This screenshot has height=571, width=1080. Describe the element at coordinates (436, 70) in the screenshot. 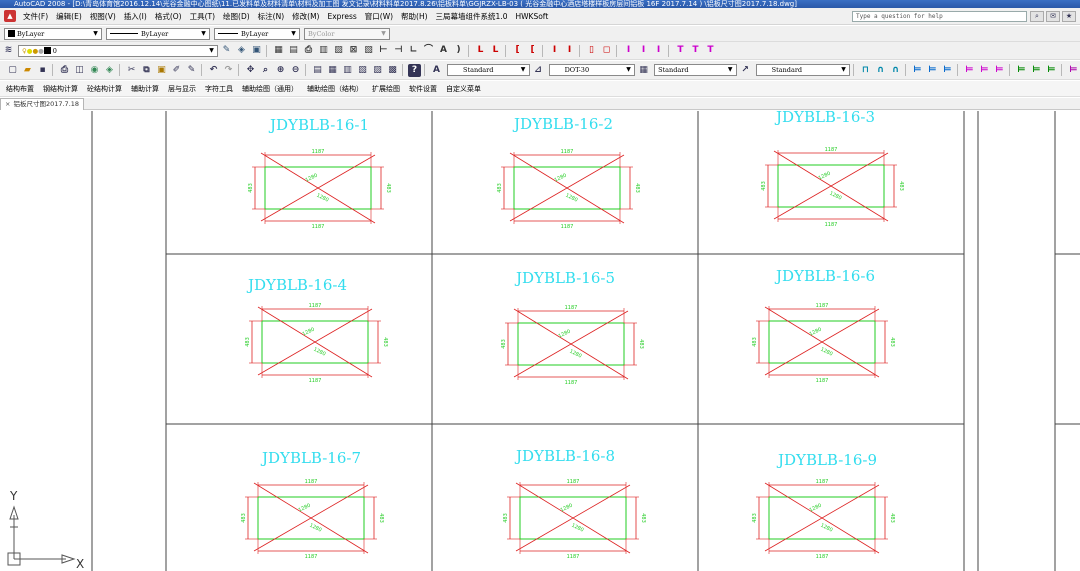

I see `text-style-icon: A` at that location.